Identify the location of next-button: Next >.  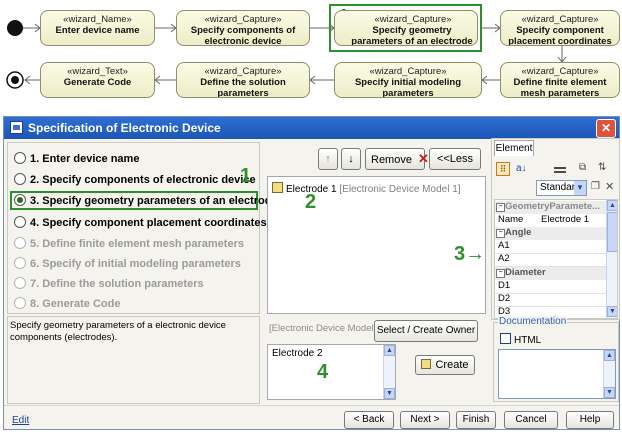
(425, 420).